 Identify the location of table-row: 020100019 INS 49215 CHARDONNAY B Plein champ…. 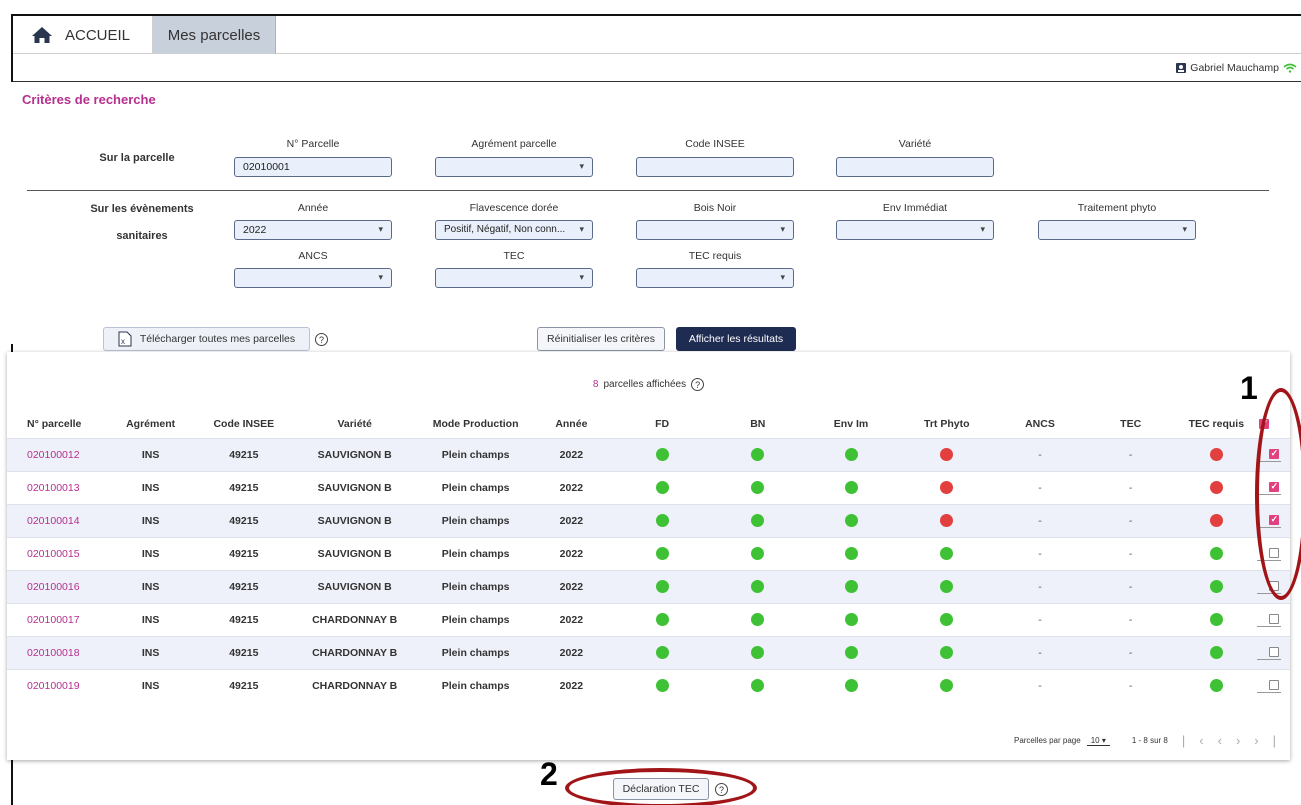
(648, 685).